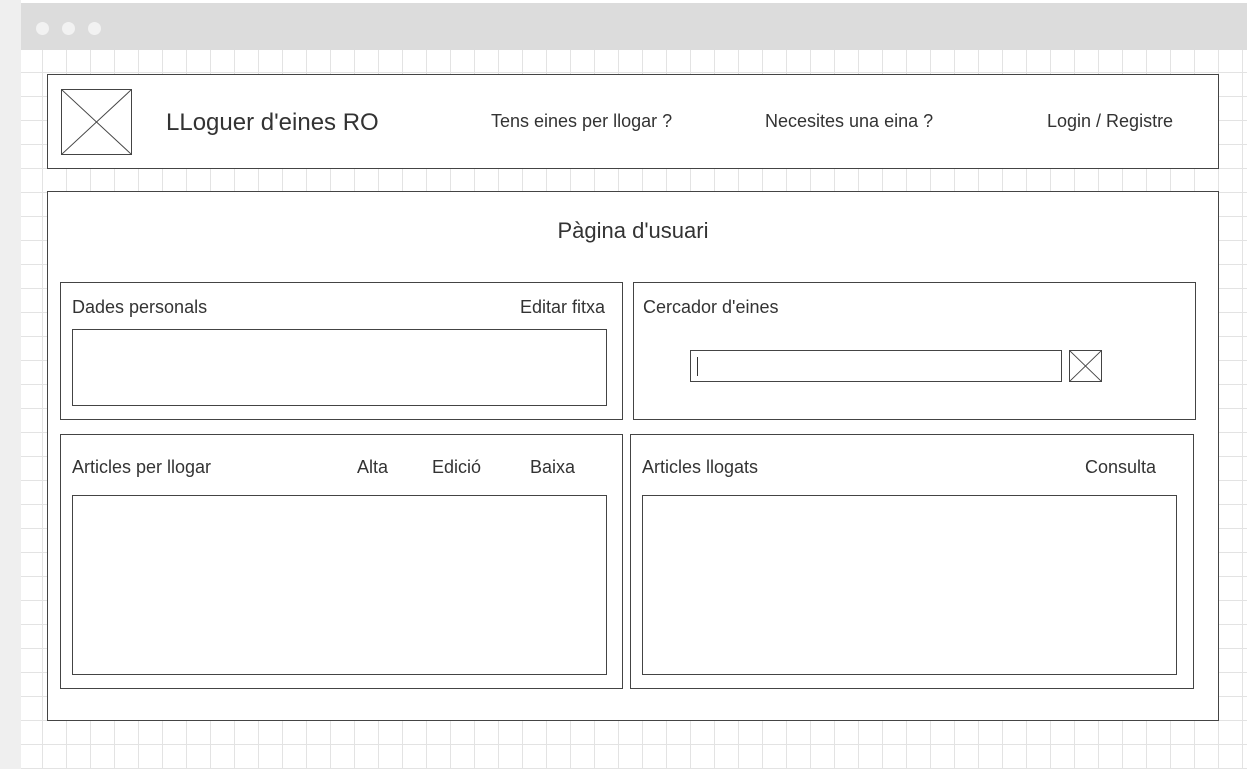 Image resolution: width=1247 pixels, height=769 pixels. Describe the element at coordinates (372, 467) in the screenshot. I see `add-article-link: Alta` at that location.